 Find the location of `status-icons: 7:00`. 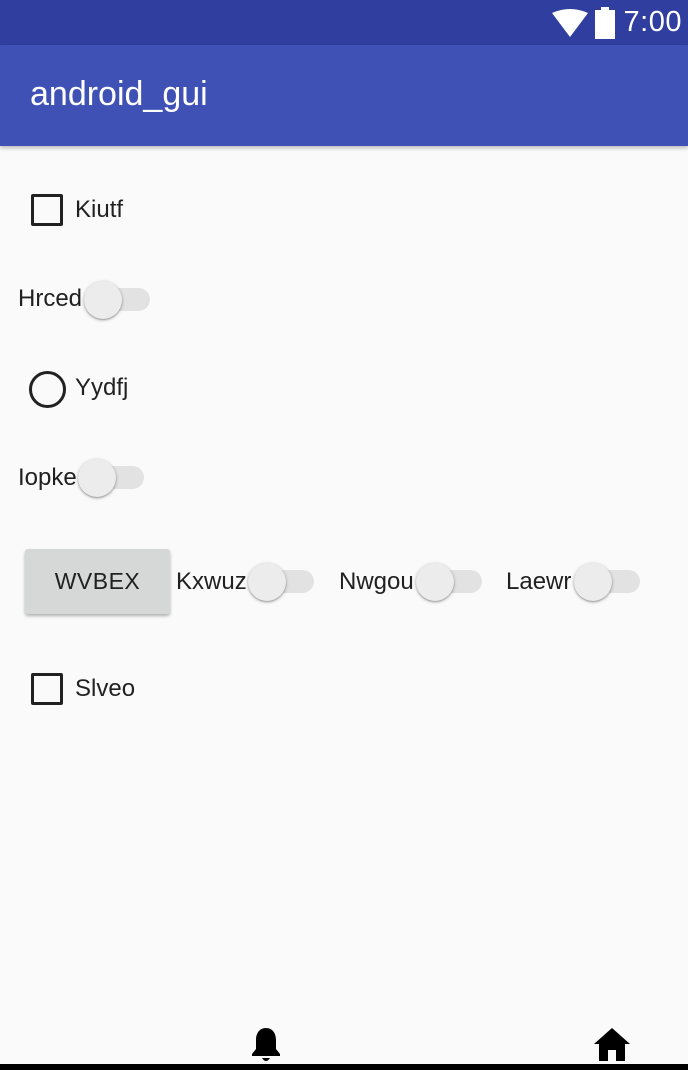

status-icons: 7:00 is located at coordinates (616, 22).